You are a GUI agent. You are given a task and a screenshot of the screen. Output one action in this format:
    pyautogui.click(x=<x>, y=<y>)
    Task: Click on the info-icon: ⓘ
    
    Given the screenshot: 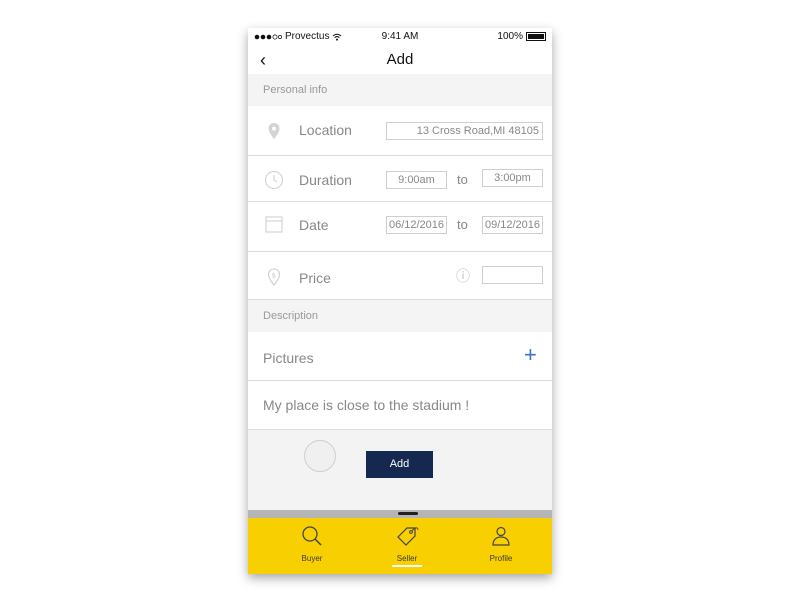 What is the action you would take?
    pyautogui.click(x=463, y=276)
    